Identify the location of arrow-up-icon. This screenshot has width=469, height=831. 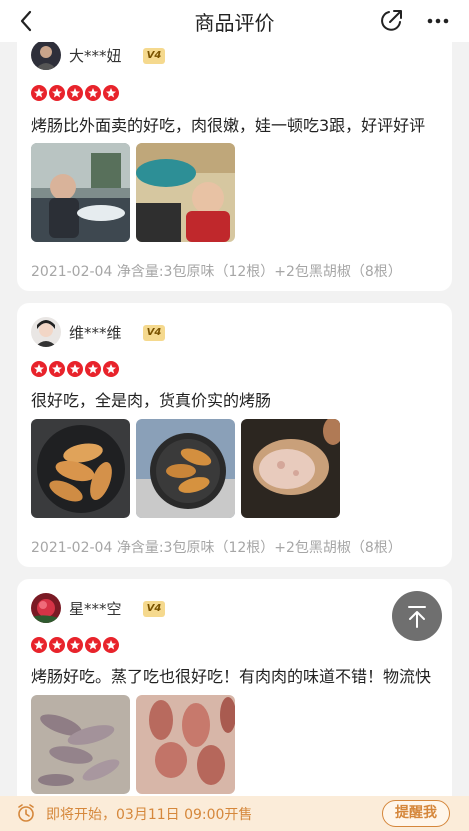
(417, 617).